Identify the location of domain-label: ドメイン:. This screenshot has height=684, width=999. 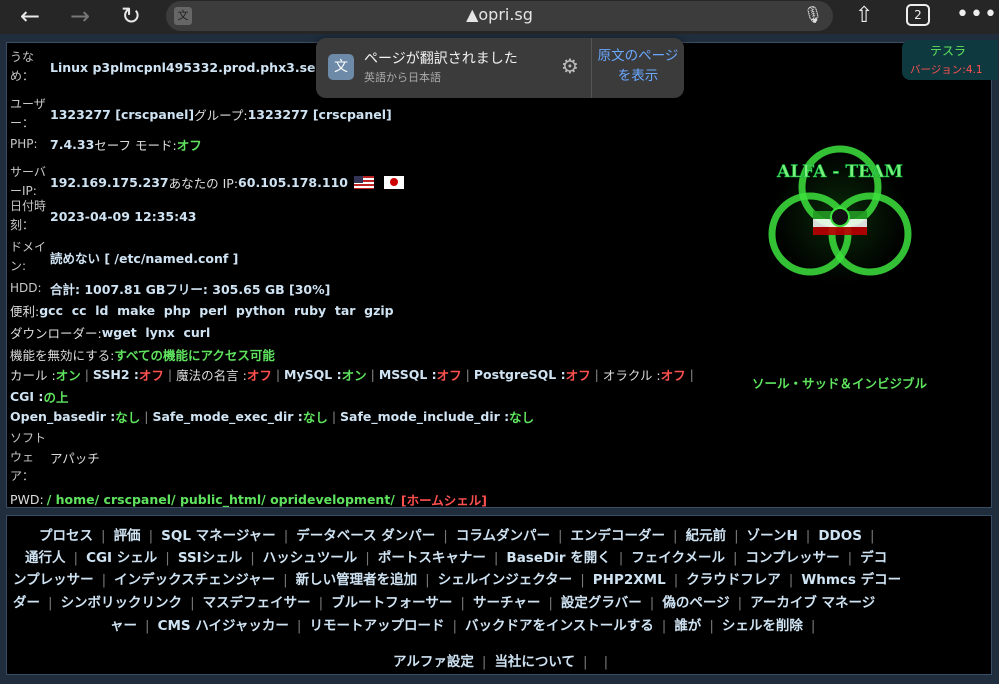
(28, 256).